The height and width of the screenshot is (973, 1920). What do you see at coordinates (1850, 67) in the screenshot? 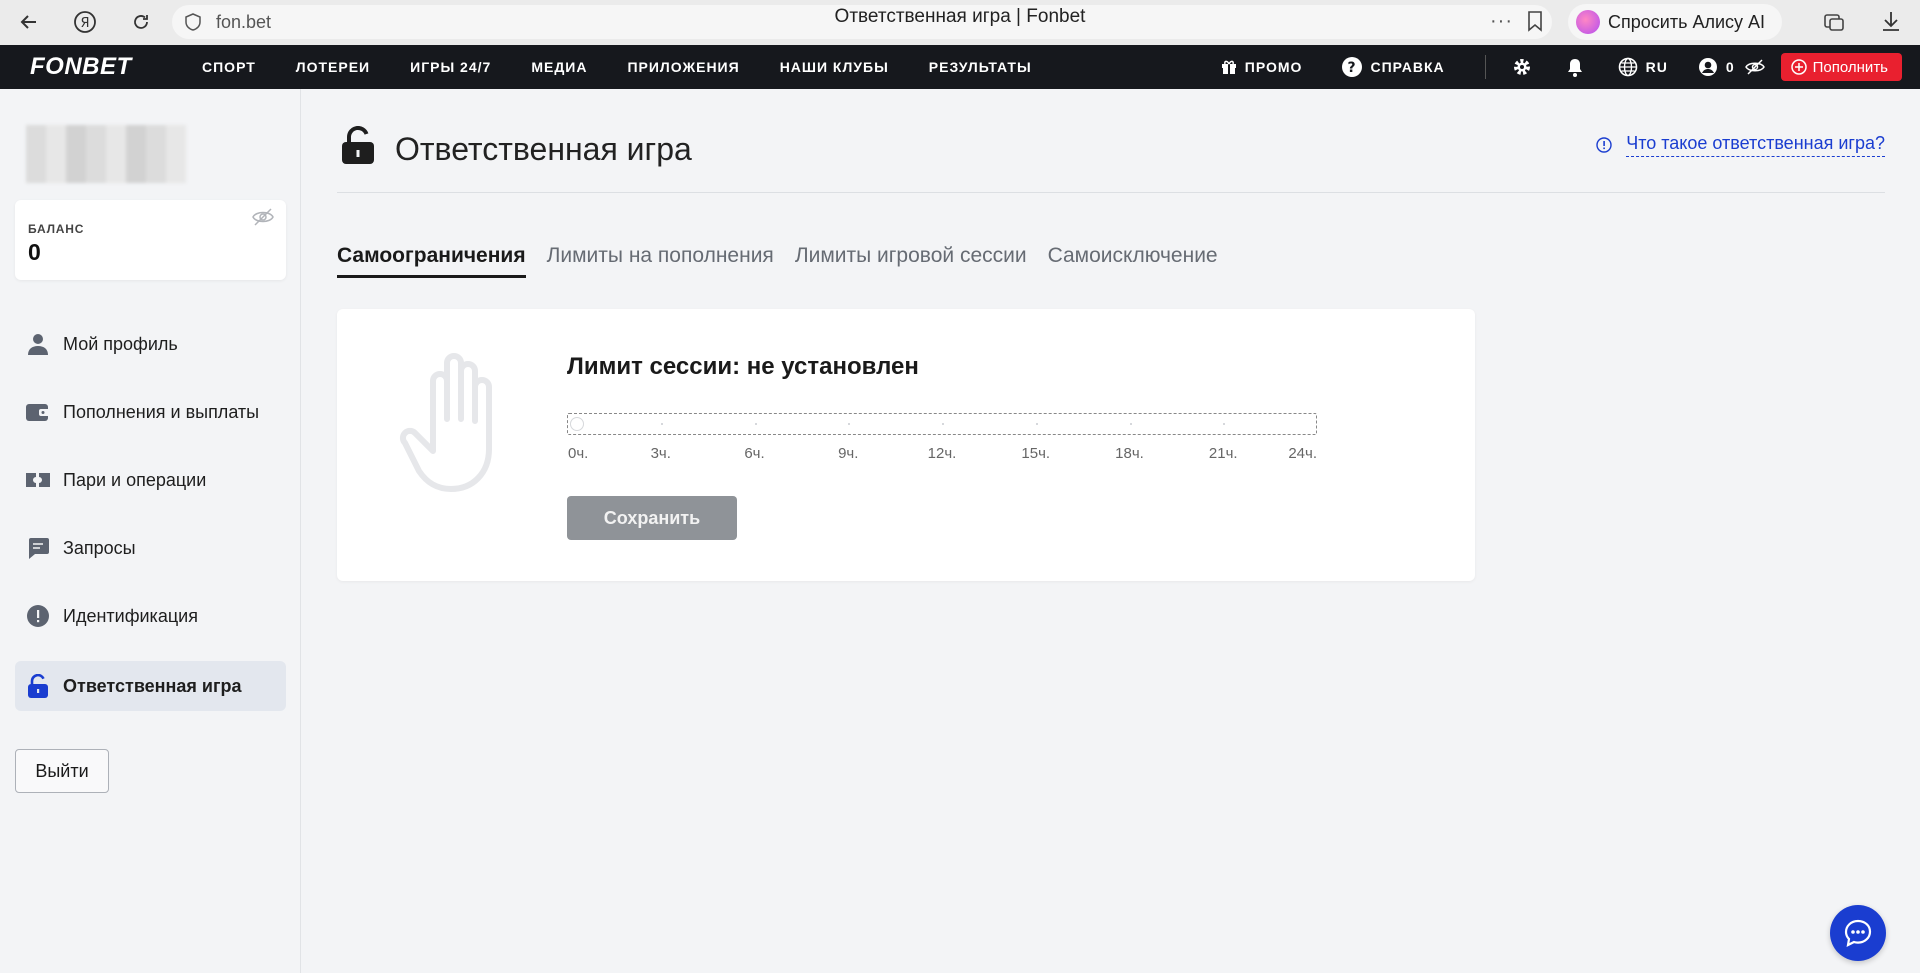
I see `deposit-label: Пополнить` at bounding box center [1850, 67].